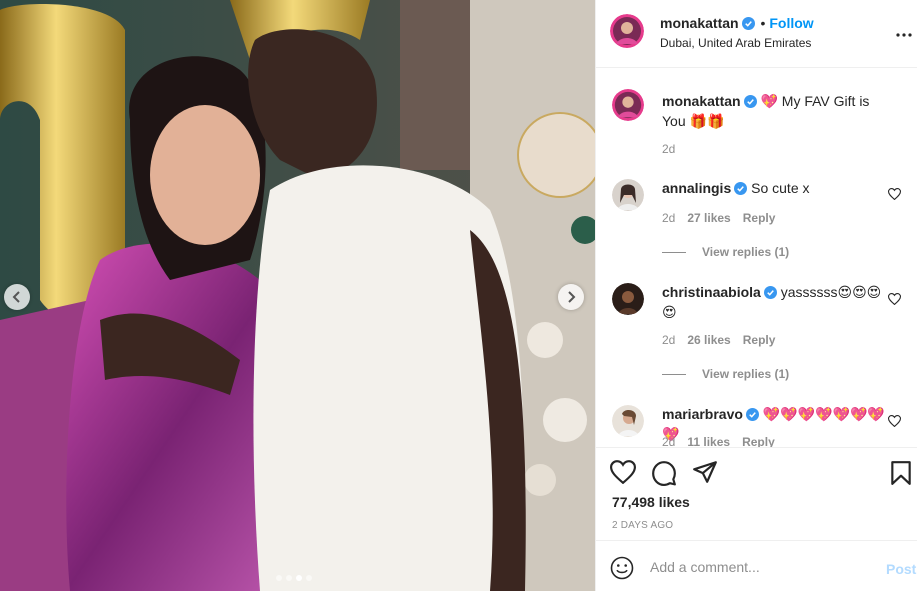 This screenshot has width=917, height=591. I want to click on comment-meta: 2d 27 likes Reply, so click(724, 218).